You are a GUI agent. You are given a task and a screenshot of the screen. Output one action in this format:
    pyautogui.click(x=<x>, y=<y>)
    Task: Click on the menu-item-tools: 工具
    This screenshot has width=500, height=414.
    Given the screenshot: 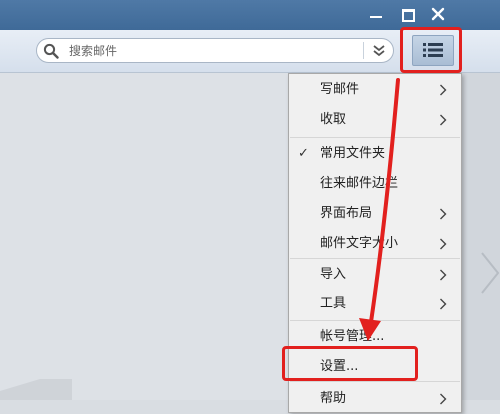 What is the action you would take?
    pyautogui.click(x=375, y=304)
    